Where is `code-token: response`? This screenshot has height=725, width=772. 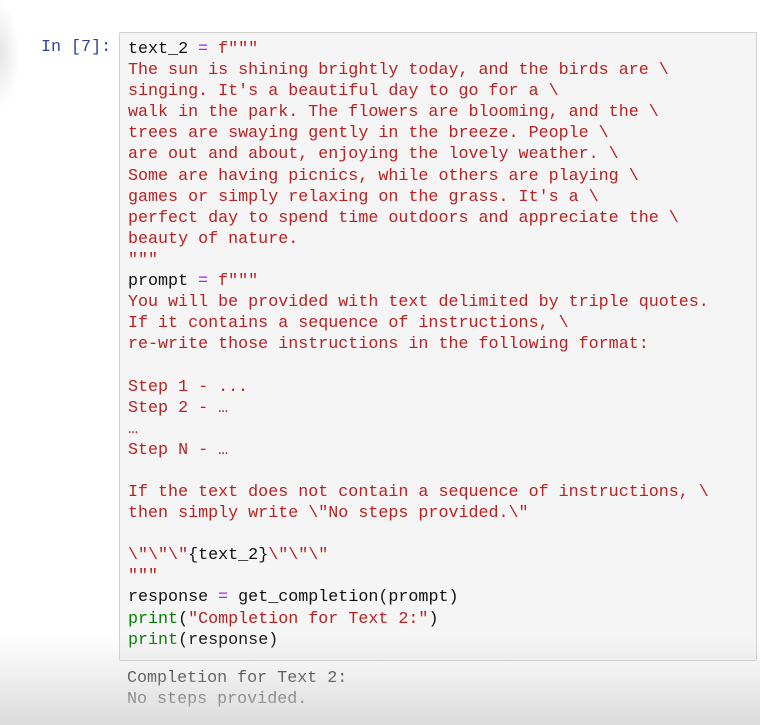 code-token: response is located at coordinates (173, 598).